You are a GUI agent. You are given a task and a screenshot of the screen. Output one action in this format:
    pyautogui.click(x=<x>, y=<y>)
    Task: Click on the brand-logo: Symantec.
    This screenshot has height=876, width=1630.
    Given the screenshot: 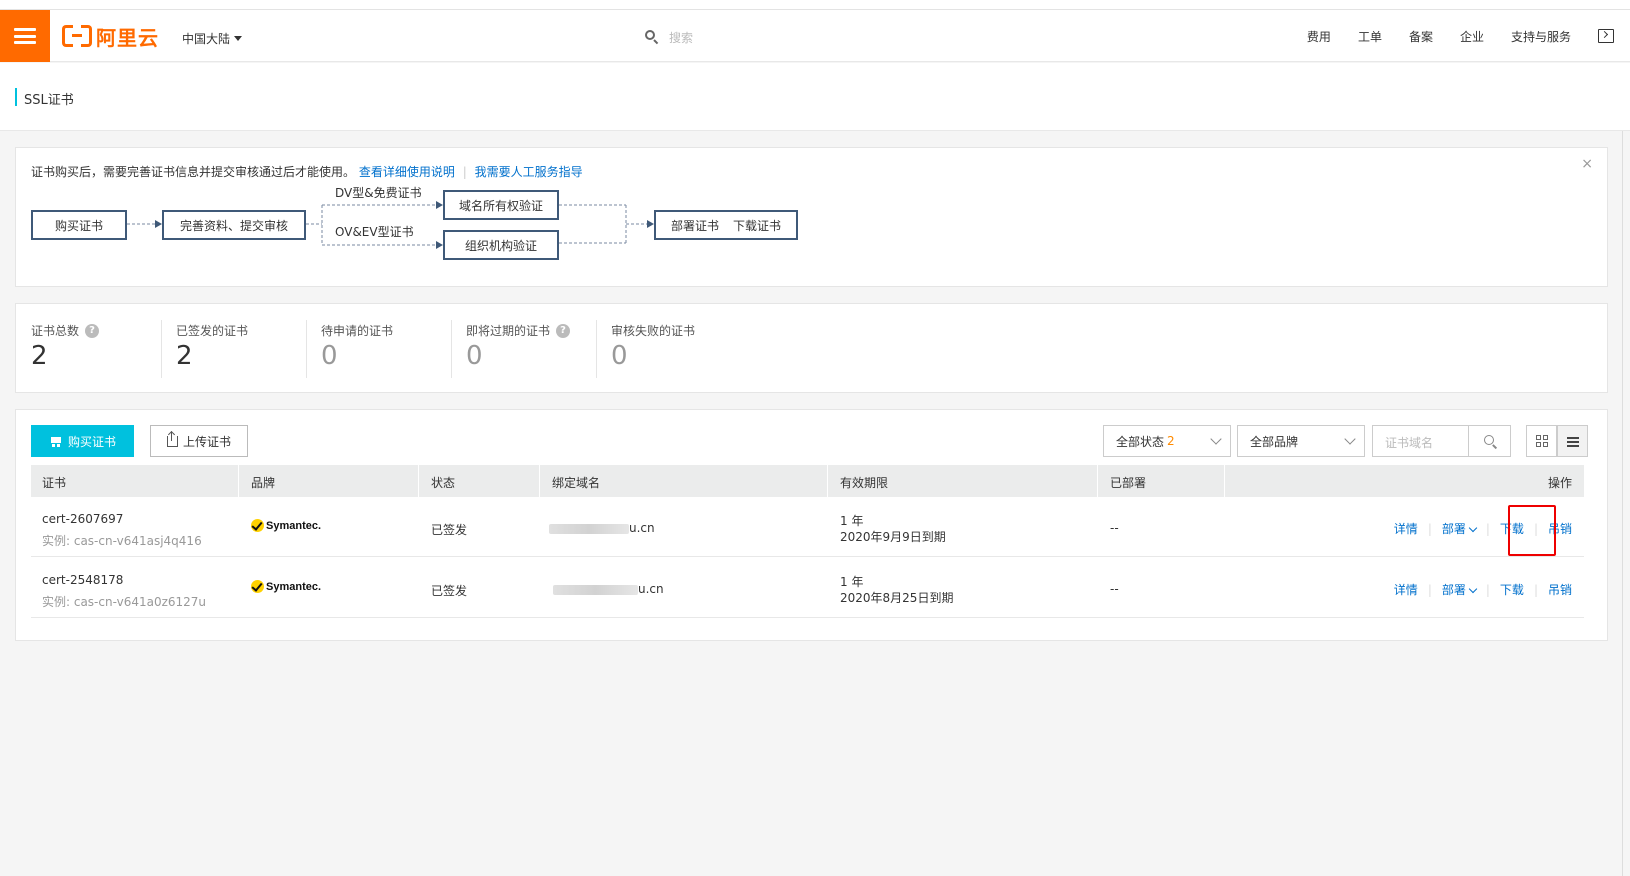 What is the action you would take?
    pyautogui.click(x=286, y=586)
    